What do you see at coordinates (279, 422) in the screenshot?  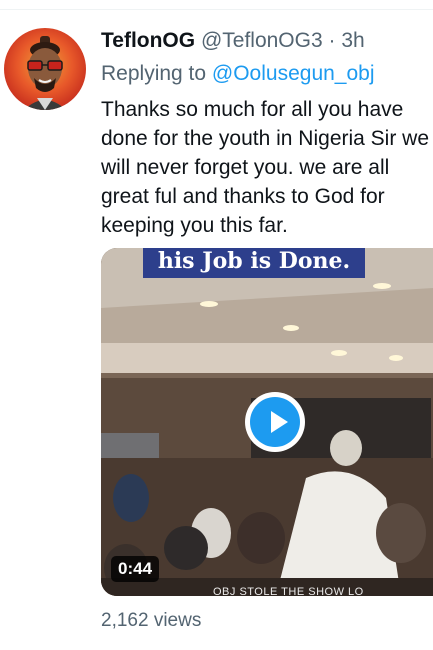 I see `play-icon` at bounding box center [279, 422].